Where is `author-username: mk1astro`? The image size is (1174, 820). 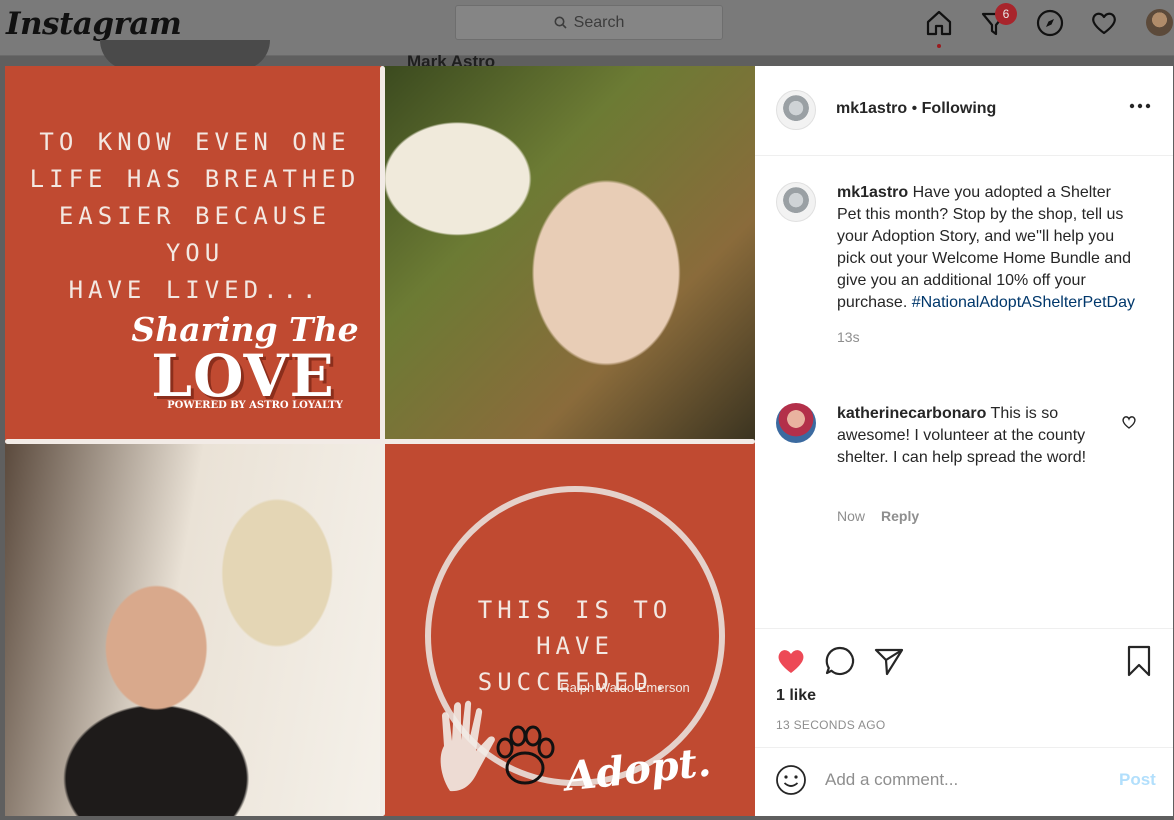 author-username: mk1astro is located at coordinates (871, 108).